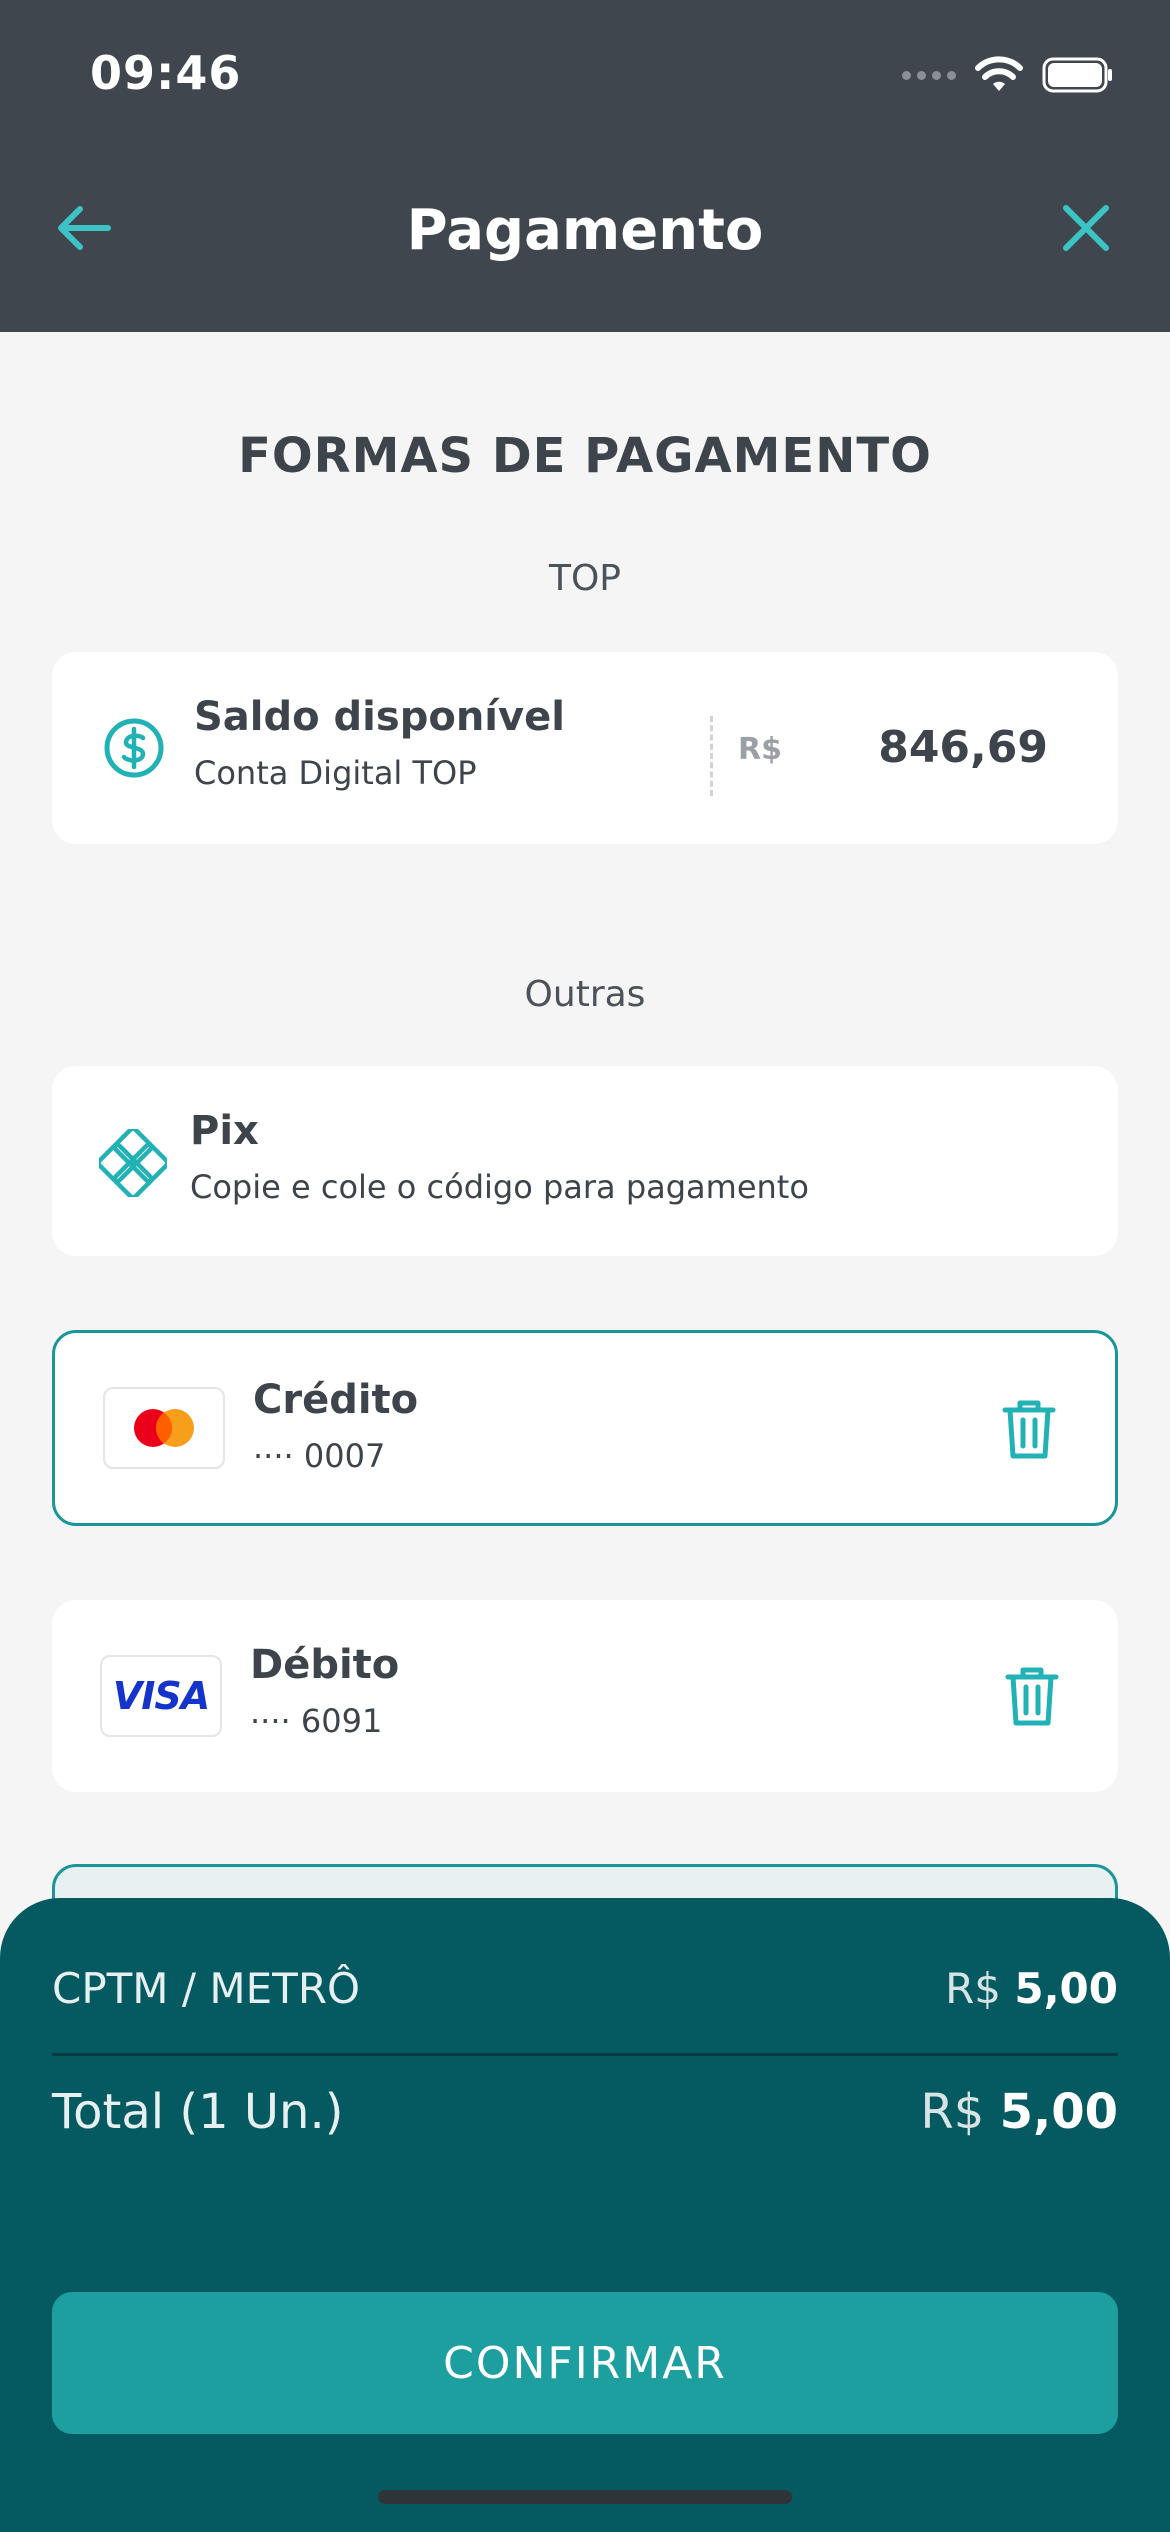  I want to click on home-indicator, so click(585, 2497).